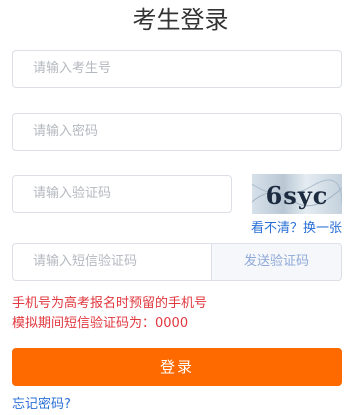 This screenshot has height=415, width=361. Describe the element at coordinates (296, 229) in the screenshot. I see `refresh-captcha-link: 看不清？换一张` at that location.